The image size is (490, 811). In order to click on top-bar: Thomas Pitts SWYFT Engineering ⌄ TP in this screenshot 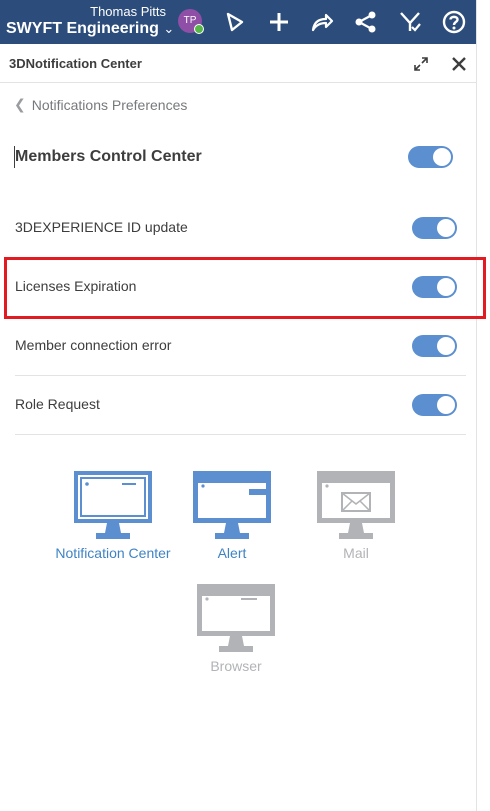, I will do `click(238, 22)`.